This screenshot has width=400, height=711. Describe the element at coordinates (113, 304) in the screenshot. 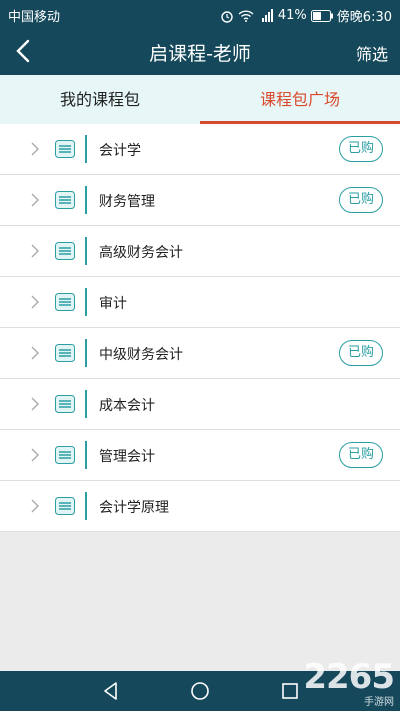

I see `course-name: 审计` at that location.